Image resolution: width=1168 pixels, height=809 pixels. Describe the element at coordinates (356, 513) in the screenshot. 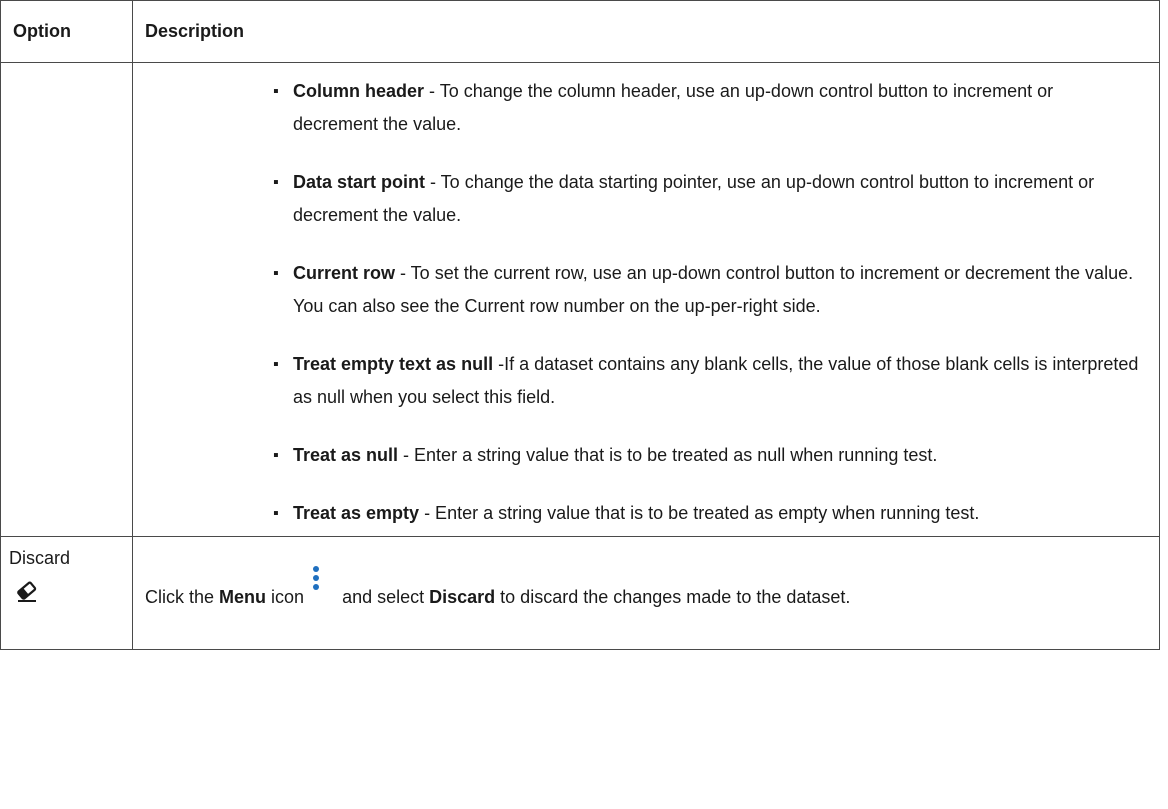

I see `item-term: Treat as empty` at that location.